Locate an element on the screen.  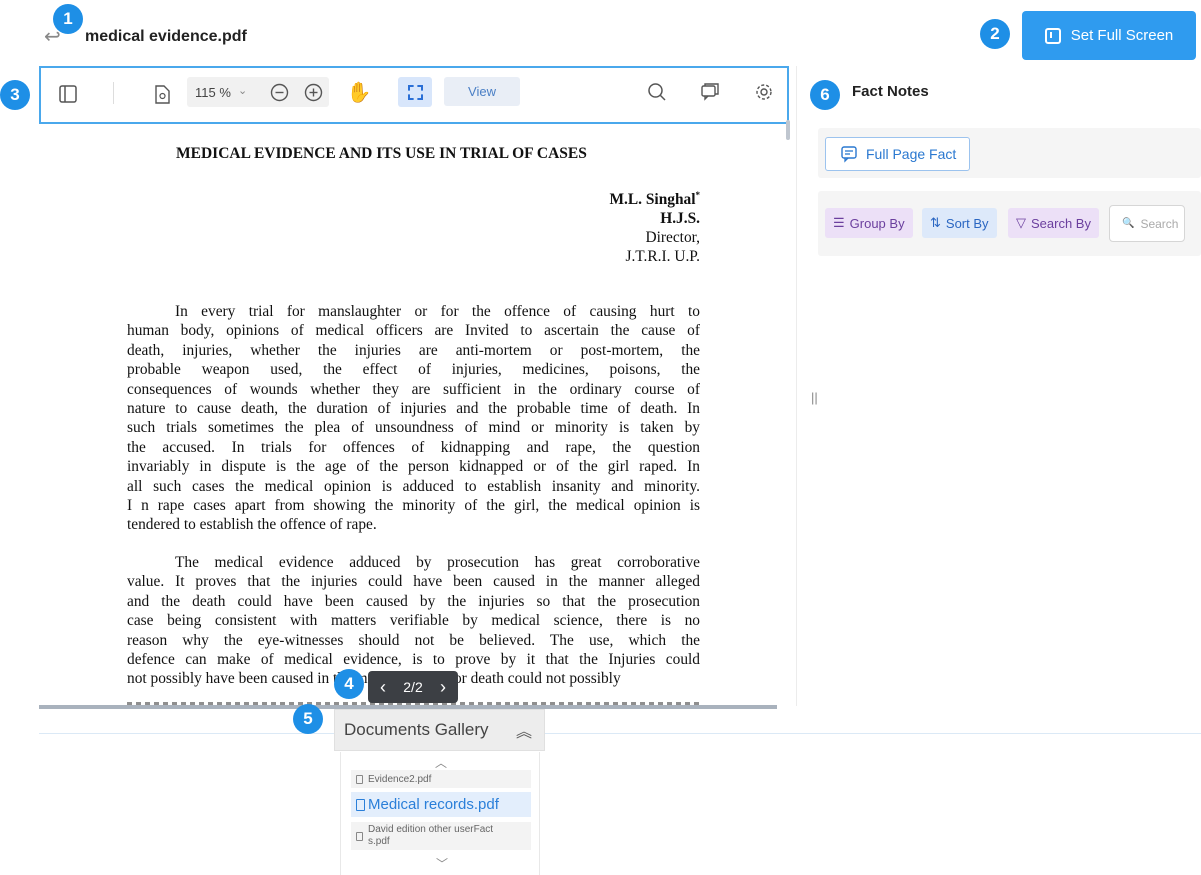
author-title: H.J.S. is located at coordinates (680, 219).